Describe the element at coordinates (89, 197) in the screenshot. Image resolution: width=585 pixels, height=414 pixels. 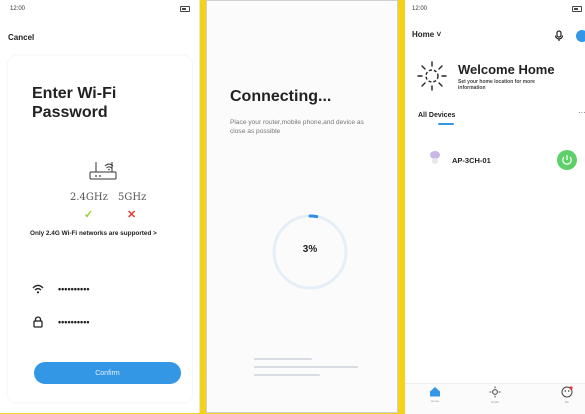
I see `band-24ghz: 2.4GHz` at that location.